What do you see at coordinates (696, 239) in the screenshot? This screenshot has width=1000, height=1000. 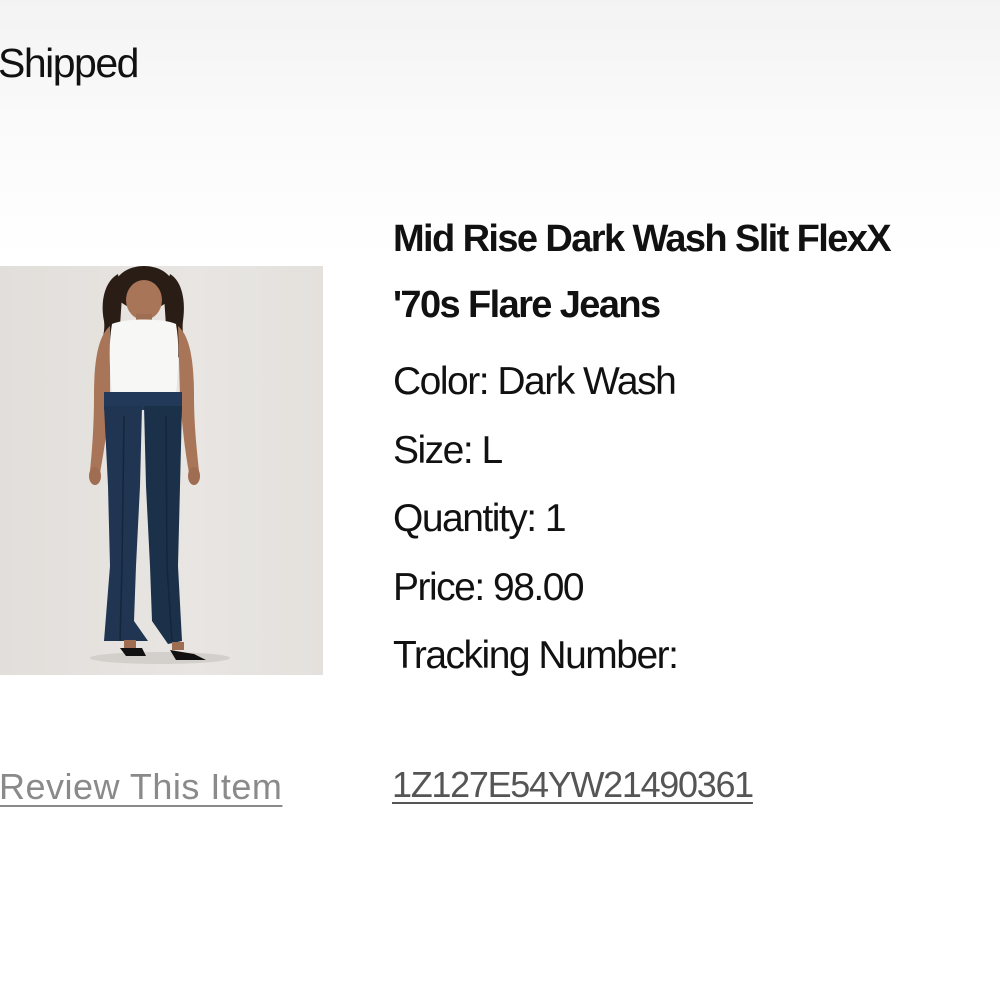 I see `product-title-line-1: Mid Rise Dark Wash Slit FlexX` at bounding box center [696, 239].